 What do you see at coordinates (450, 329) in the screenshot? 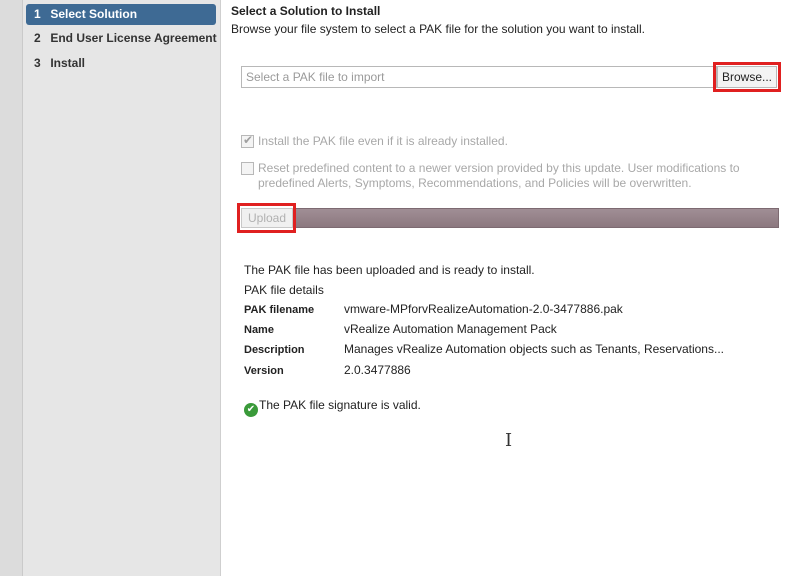
I see `detail-value: vRealize Automation Management Pack` at bounding box center [450, 329].